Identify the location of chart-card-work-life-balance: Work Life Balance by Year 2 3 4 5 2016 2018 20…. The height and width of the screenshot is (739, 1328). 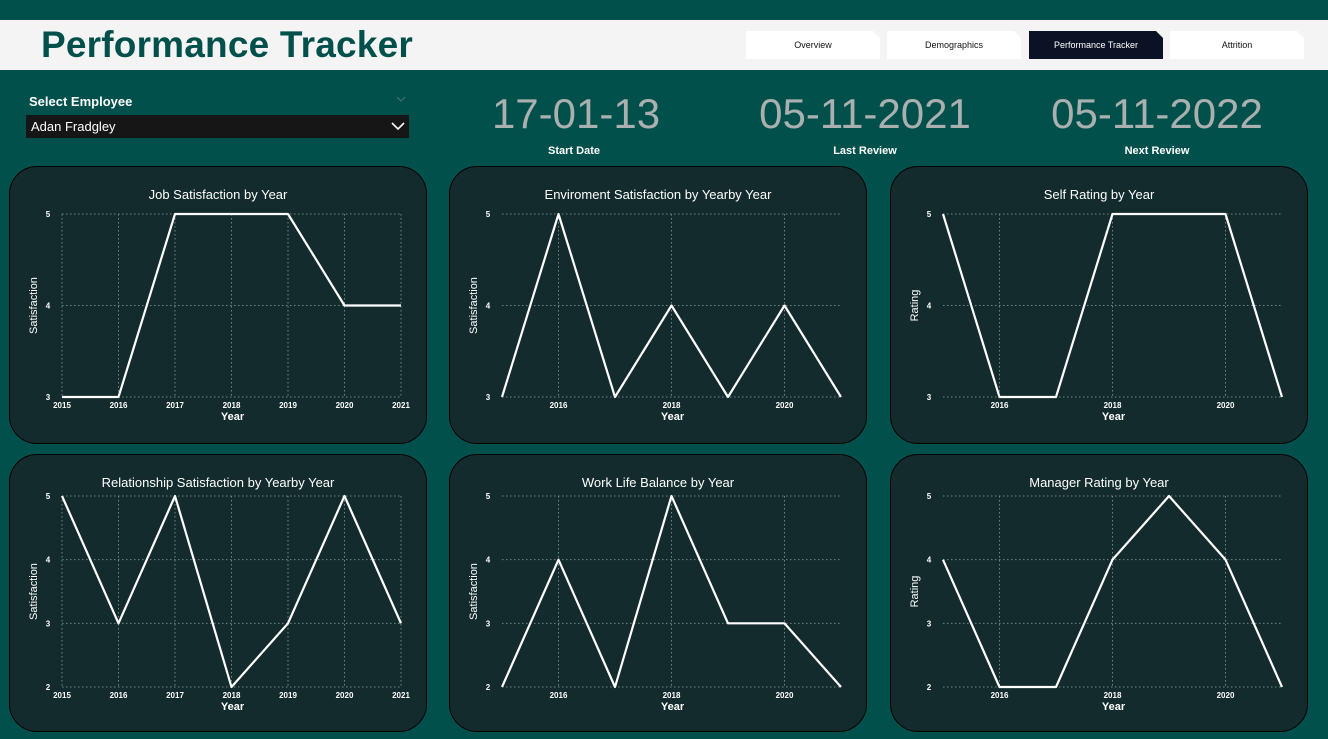
(658, 593).